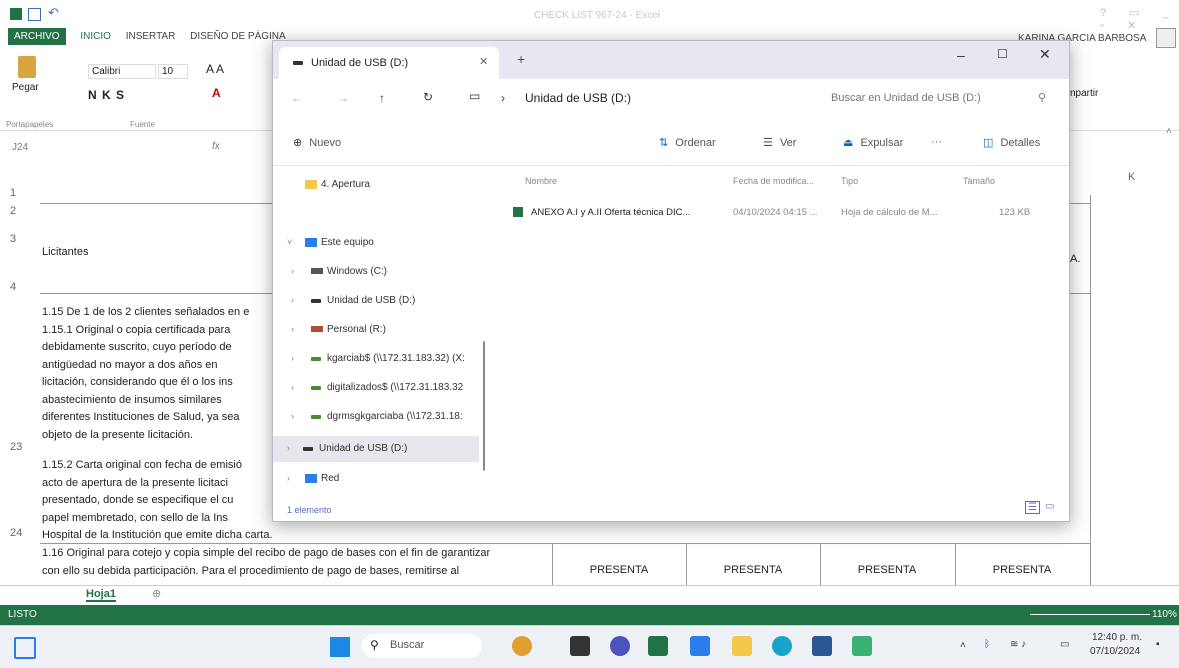 The width and height of the screenshot is (1179, 668). Describe the element at coordinates (34, 14) in the screenshot. I see `save-icon` at that location.